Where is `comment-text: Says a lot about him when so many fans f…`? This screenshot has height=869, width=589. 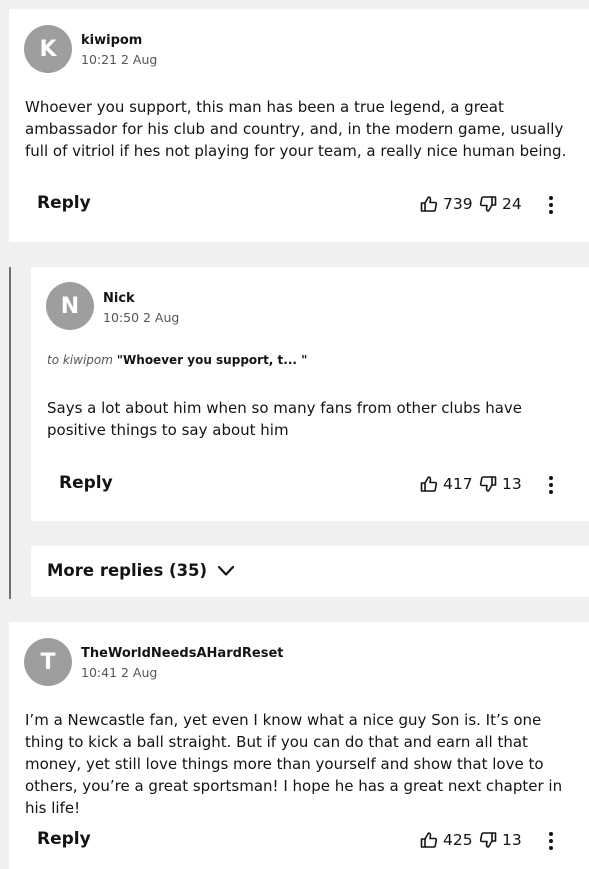
comment-text: Says a lot about him when so many fans f… is located at coordinates (285, 419).